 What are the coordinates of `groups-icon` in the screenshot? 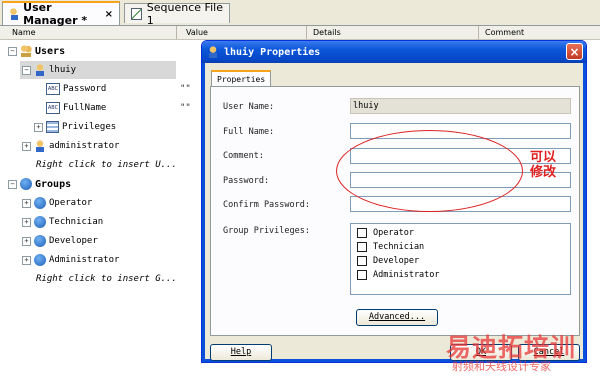 It's located at (26, 184).